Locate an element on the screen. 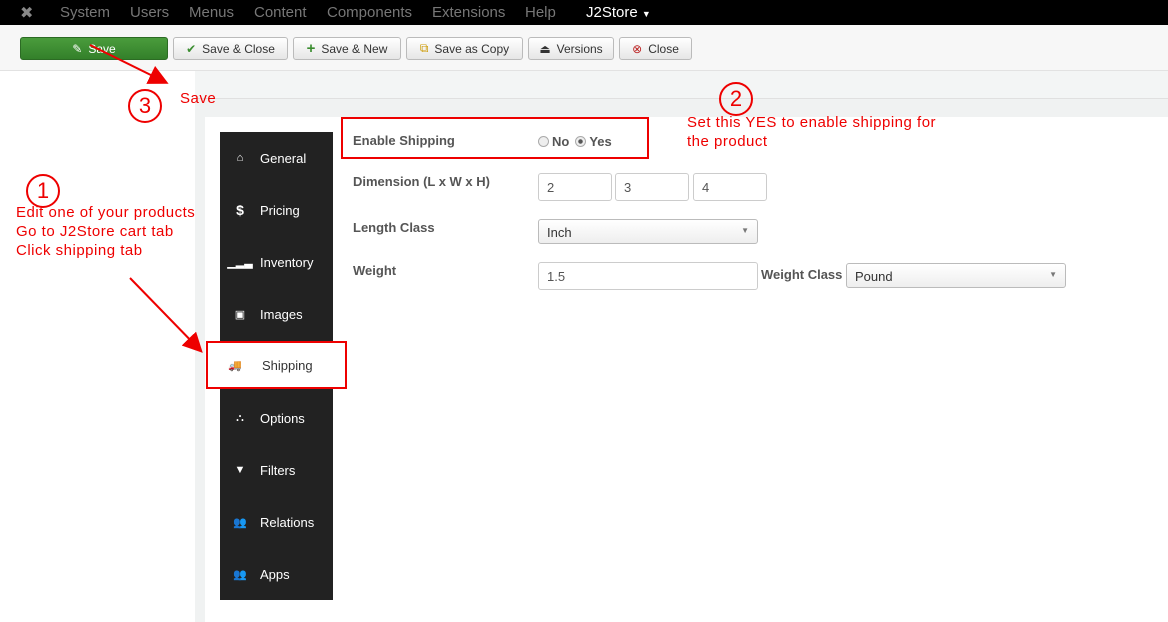 The height and width of the screenshot is (622, 1168). annotation-arrows is located at coordinates (146, 198).